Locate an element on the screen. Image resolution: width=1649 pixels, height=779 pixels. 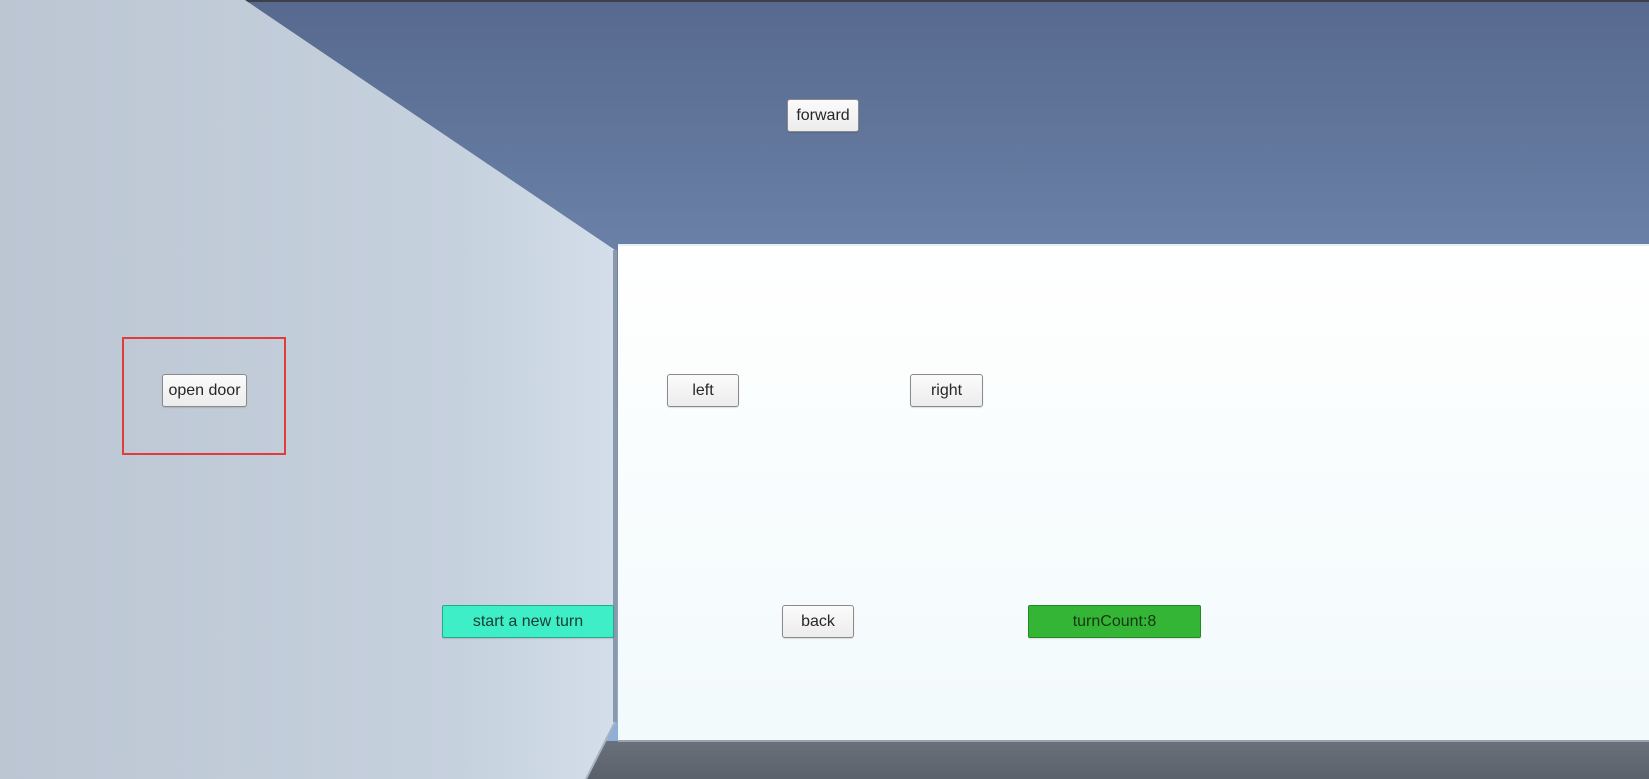
floor is located at coordinates (1105, 760).